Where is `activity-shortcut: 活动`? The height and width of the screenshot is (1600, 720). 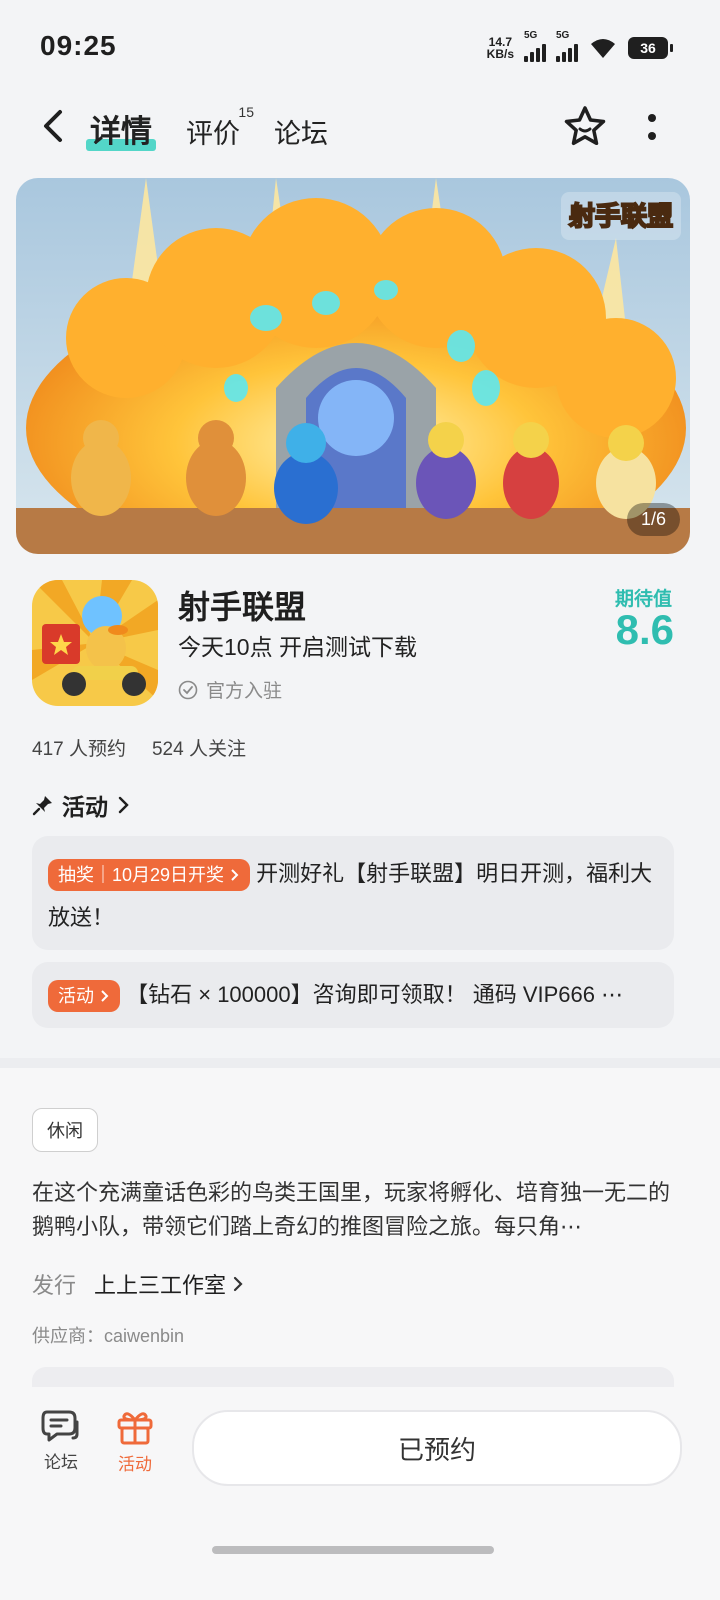 activity-shortcut: 活动 is located at coordinates (135, 1441).